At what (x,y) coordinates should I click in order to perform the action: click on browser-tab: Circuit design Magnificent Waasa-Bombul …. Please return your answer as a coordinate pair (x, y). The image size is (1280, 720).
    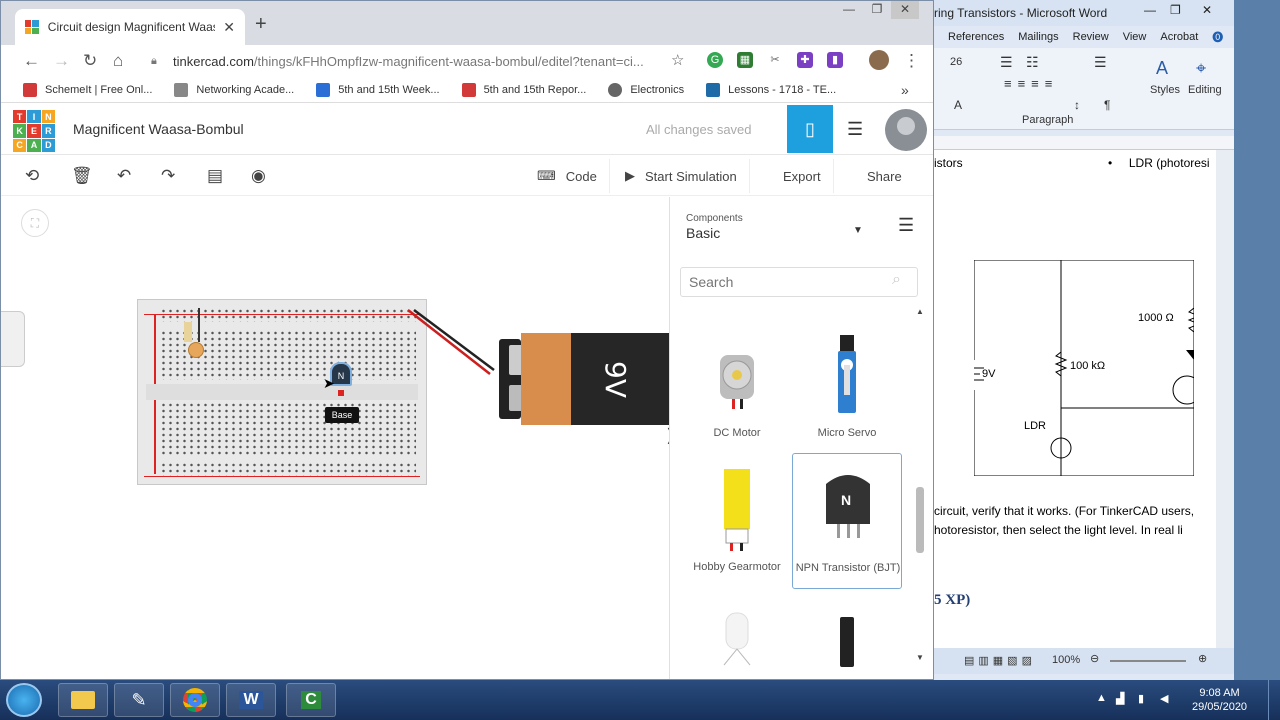
    Looking at the image, I should click on (130, 27).